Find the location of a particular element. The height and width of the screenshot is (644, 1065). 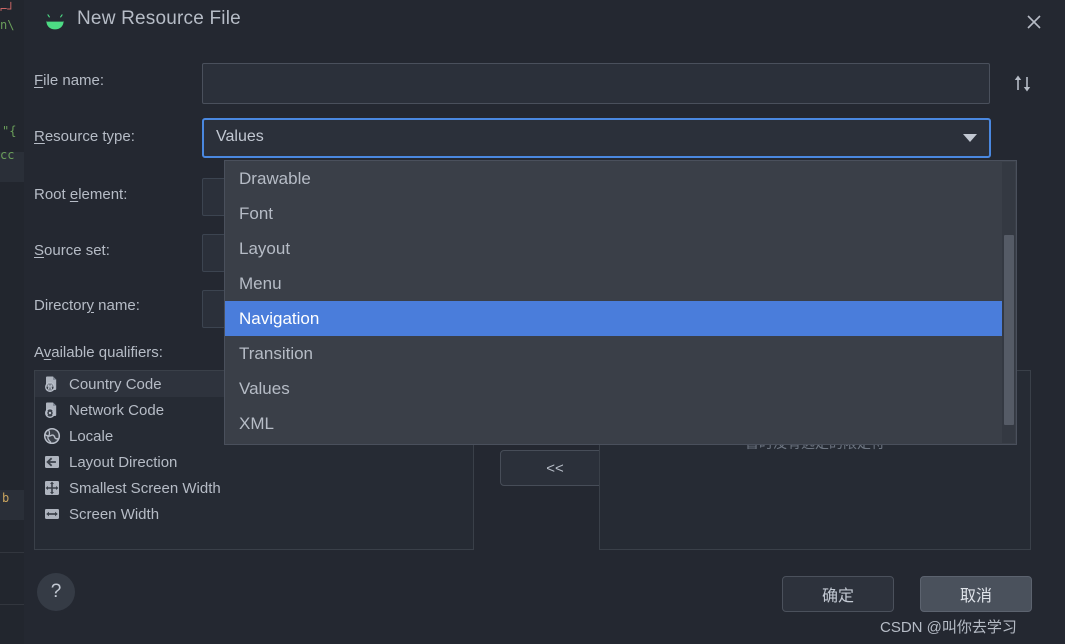

dropdown-option-xml: XML is located at coordinates (614, 423).